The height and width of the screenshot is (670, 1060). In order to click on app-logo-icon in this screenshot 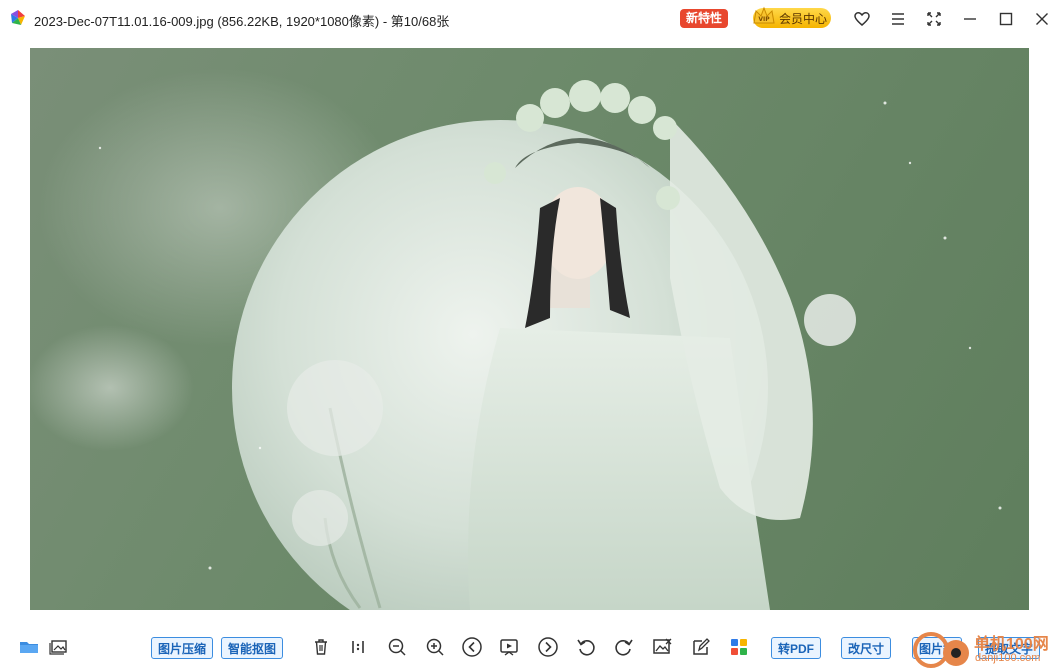, I will do `click(18, 17)`.